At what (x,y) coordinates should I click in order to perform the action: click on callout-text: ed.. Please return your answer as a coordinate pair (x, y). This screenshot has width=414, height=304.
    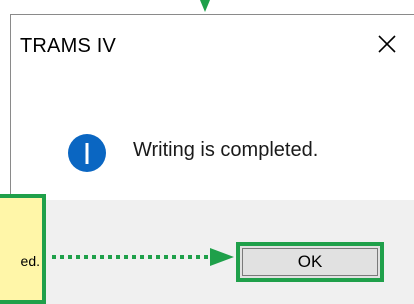
    Looking at the image, I should click on (30, 261).